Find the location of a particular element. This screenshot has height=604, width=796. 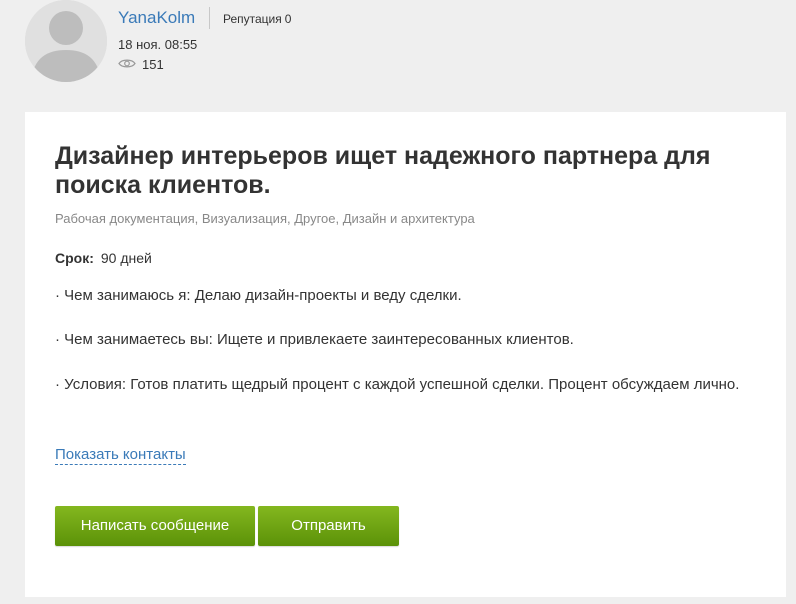

send-button: Отправить is located at coordinates (328, 526).